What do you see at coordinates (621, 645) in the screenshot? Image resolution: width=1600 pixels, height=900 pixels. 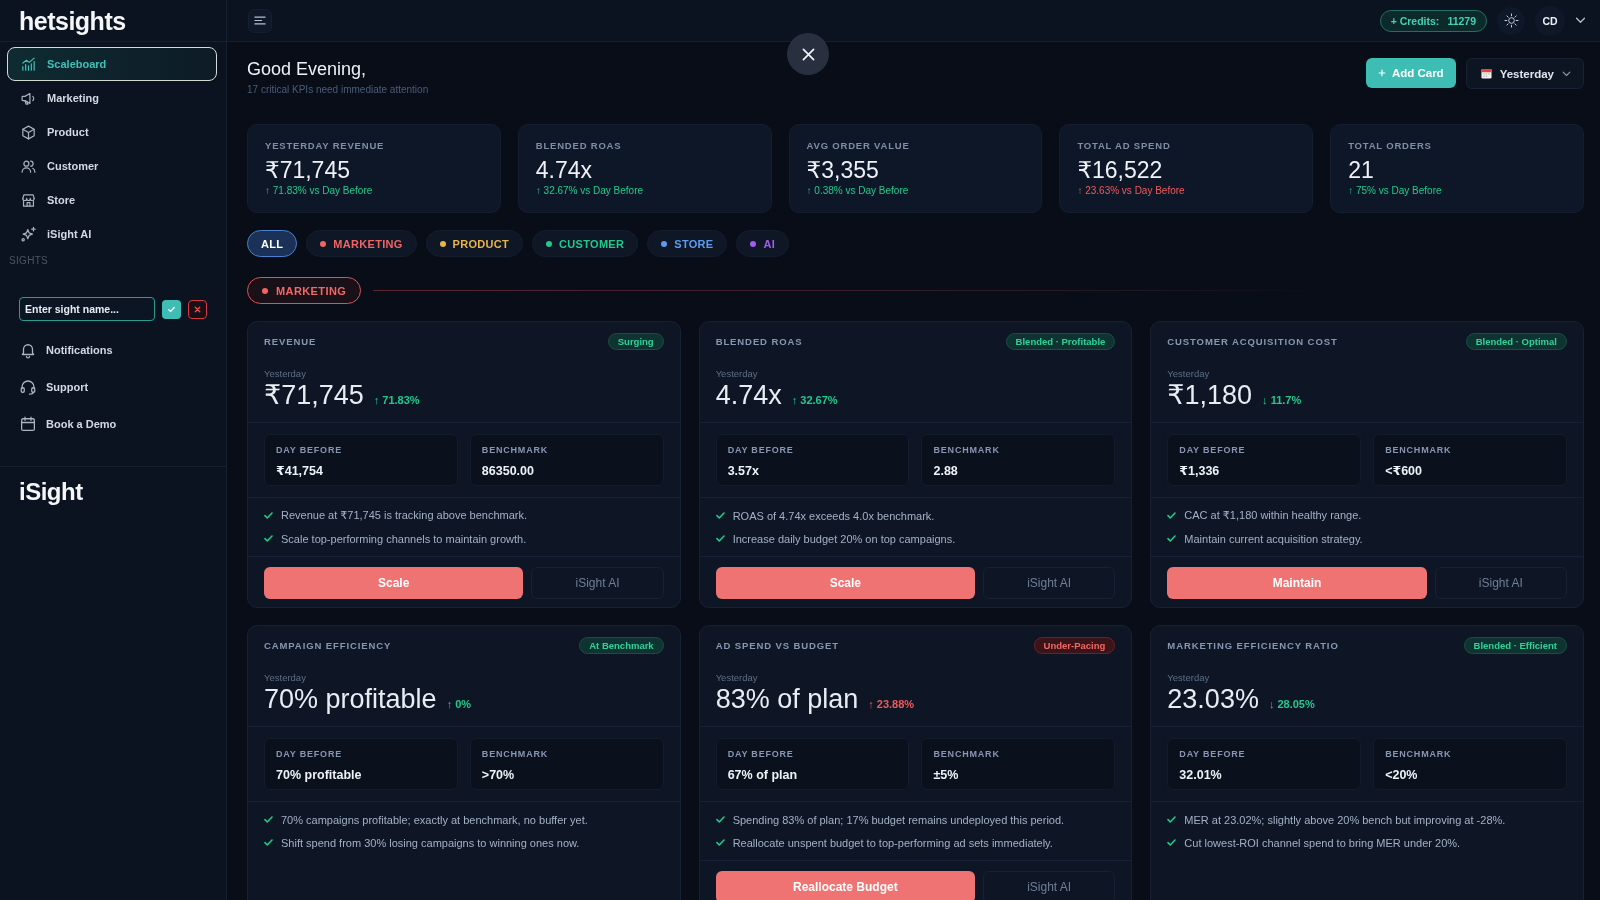 I see `status-badge: At Benchmark` at bounding box center [621, 645].